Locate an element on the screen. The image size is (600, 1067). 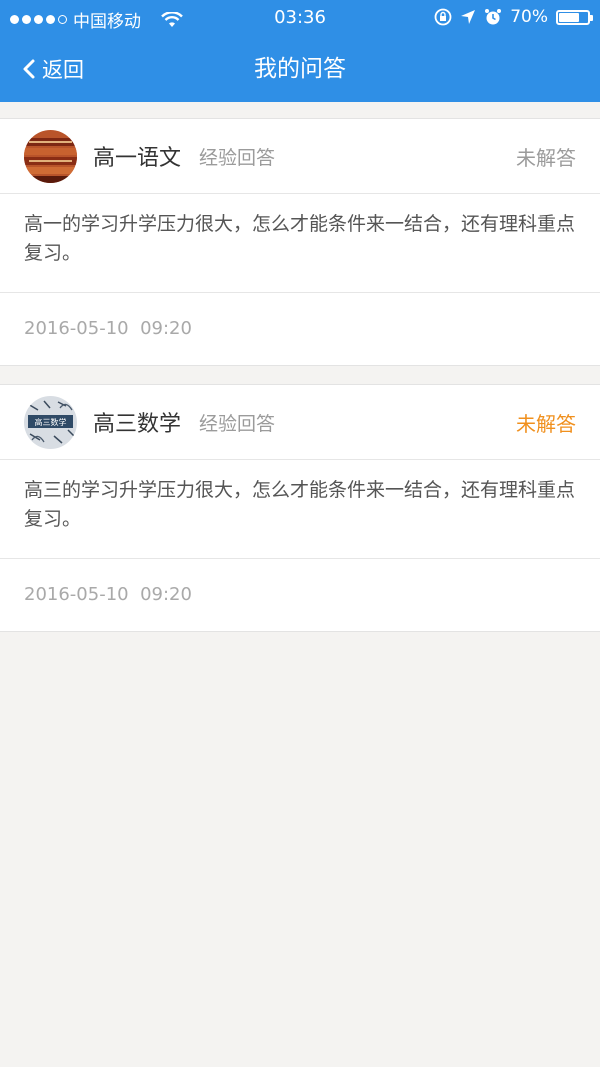
question-text: 高一的学习升学压力很大，怎么才能条件来一结合，还有理科重点复习。 is located at coordinates (300, 243).